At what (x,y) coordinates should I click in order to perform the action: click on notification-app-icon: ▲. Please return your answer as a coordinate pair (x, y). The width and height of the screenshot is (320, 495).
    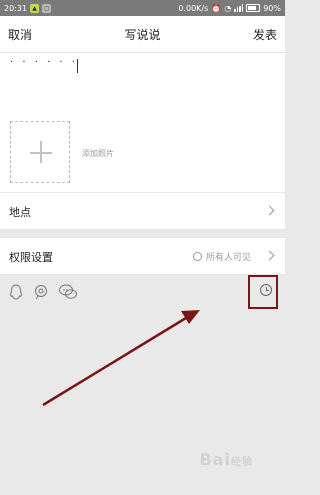
    Looking at the image, I should click on (35, 8).